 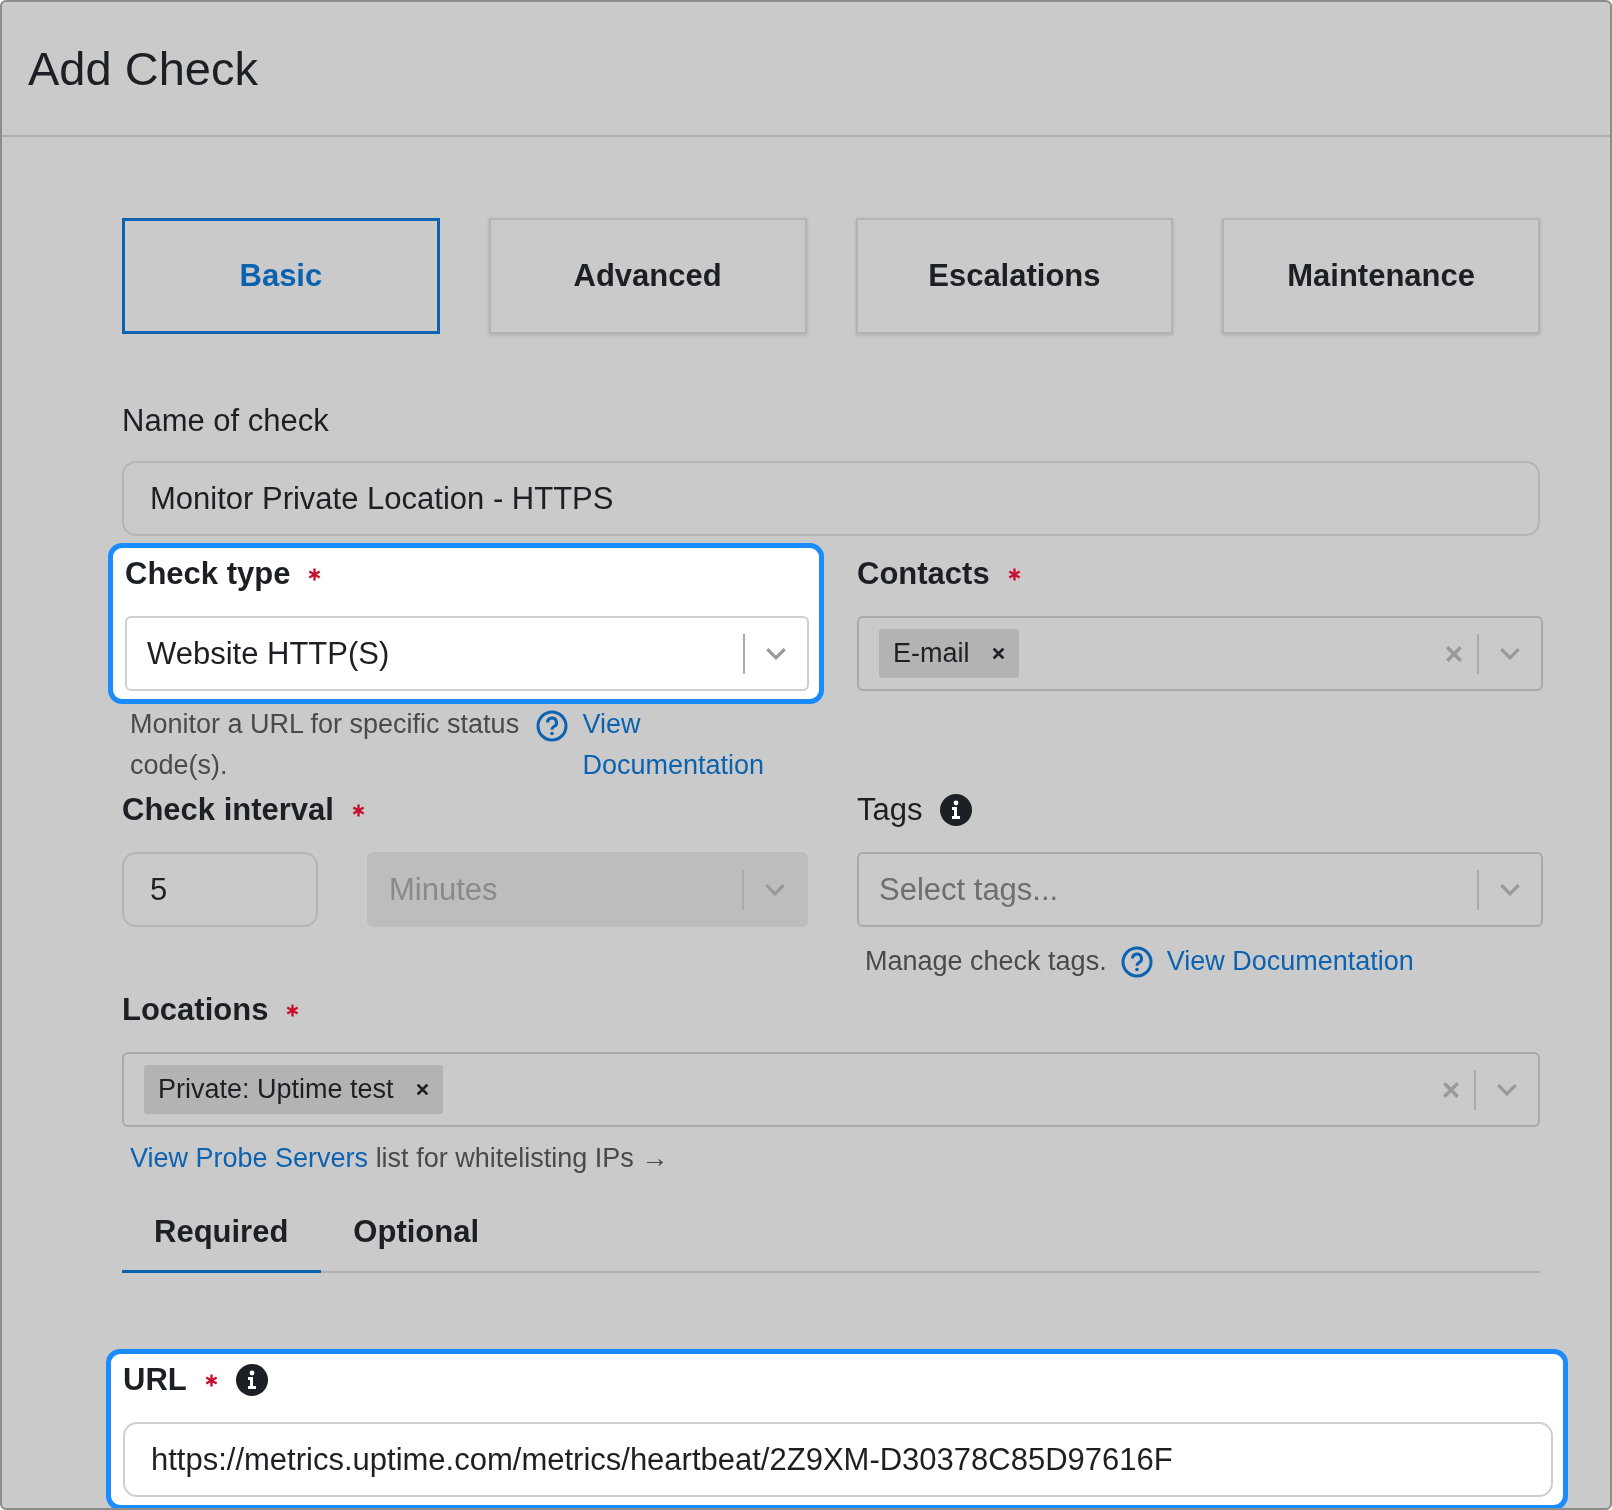 What do you see at coordinates (931, 653) in the screenshot?
I see `chip-label: E-mail` at bounding box center [931, 653].